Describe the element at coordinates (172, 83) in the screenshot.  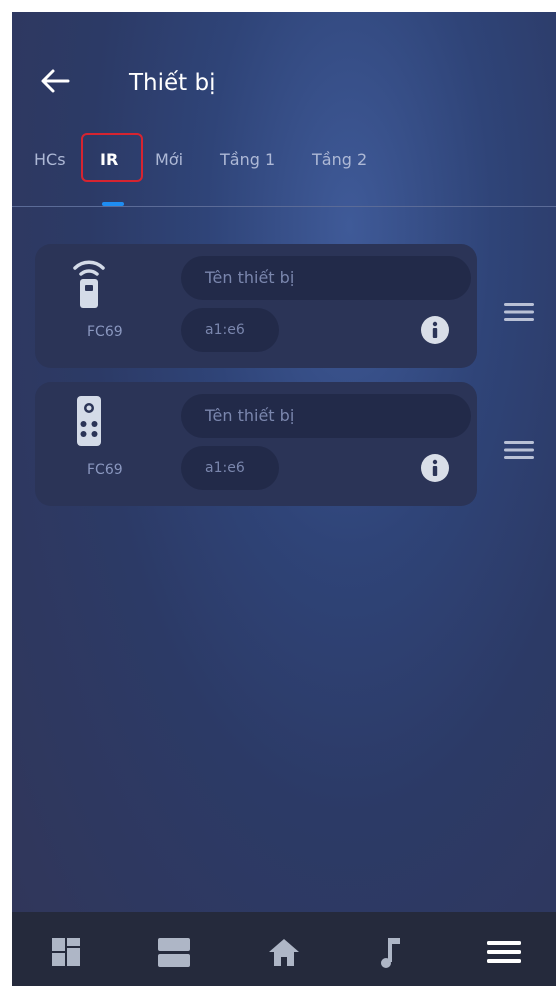
I see `page-title: Thiết bị` at that location.